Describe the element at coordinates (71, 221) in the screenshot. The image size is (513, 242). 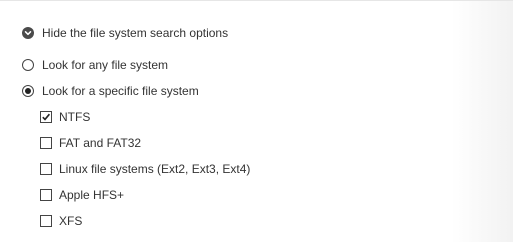
I see `checkbox-label: XFS` at that location.